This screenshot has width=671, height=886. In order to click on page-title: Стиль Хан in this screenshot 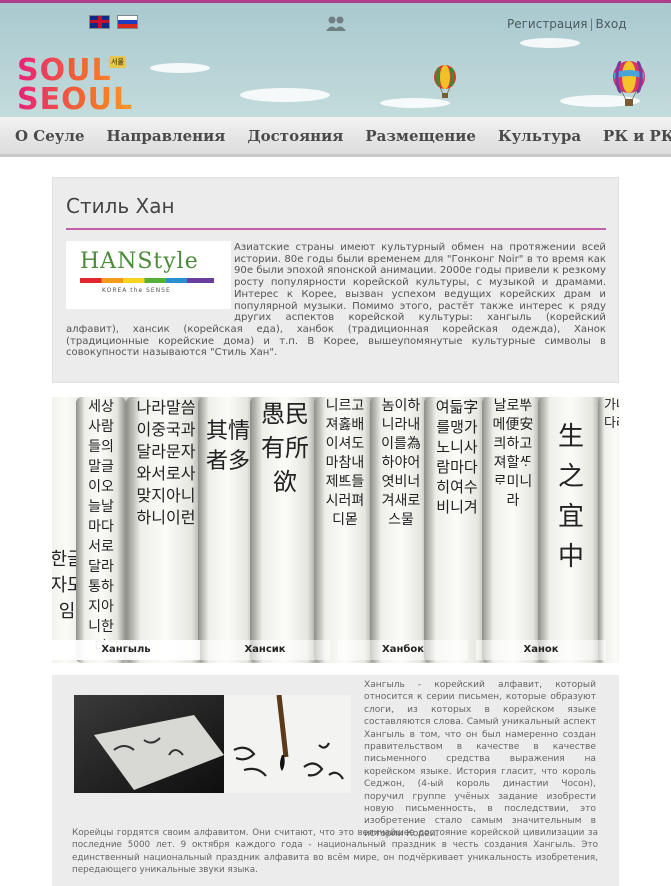, I will do `click(120, 206)`.